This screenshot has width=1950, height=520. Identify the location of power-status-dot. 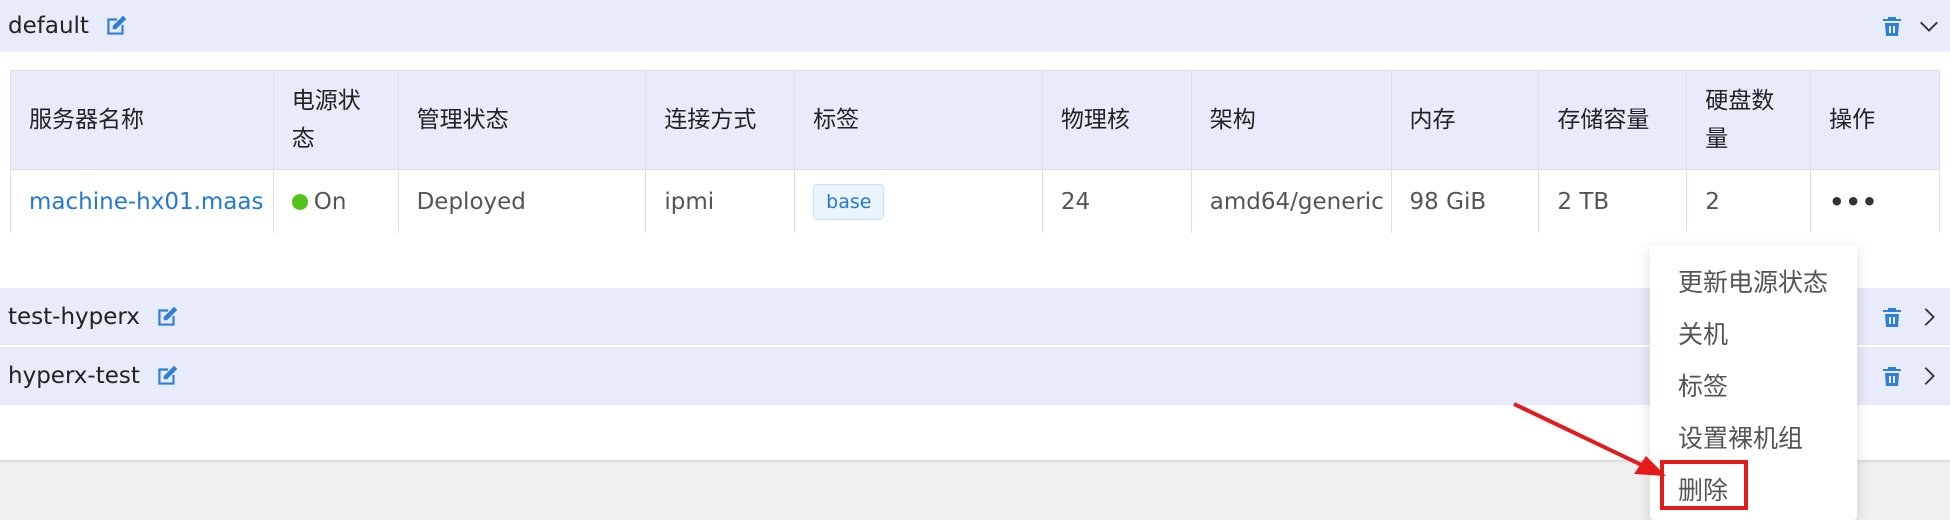
(299, 201).